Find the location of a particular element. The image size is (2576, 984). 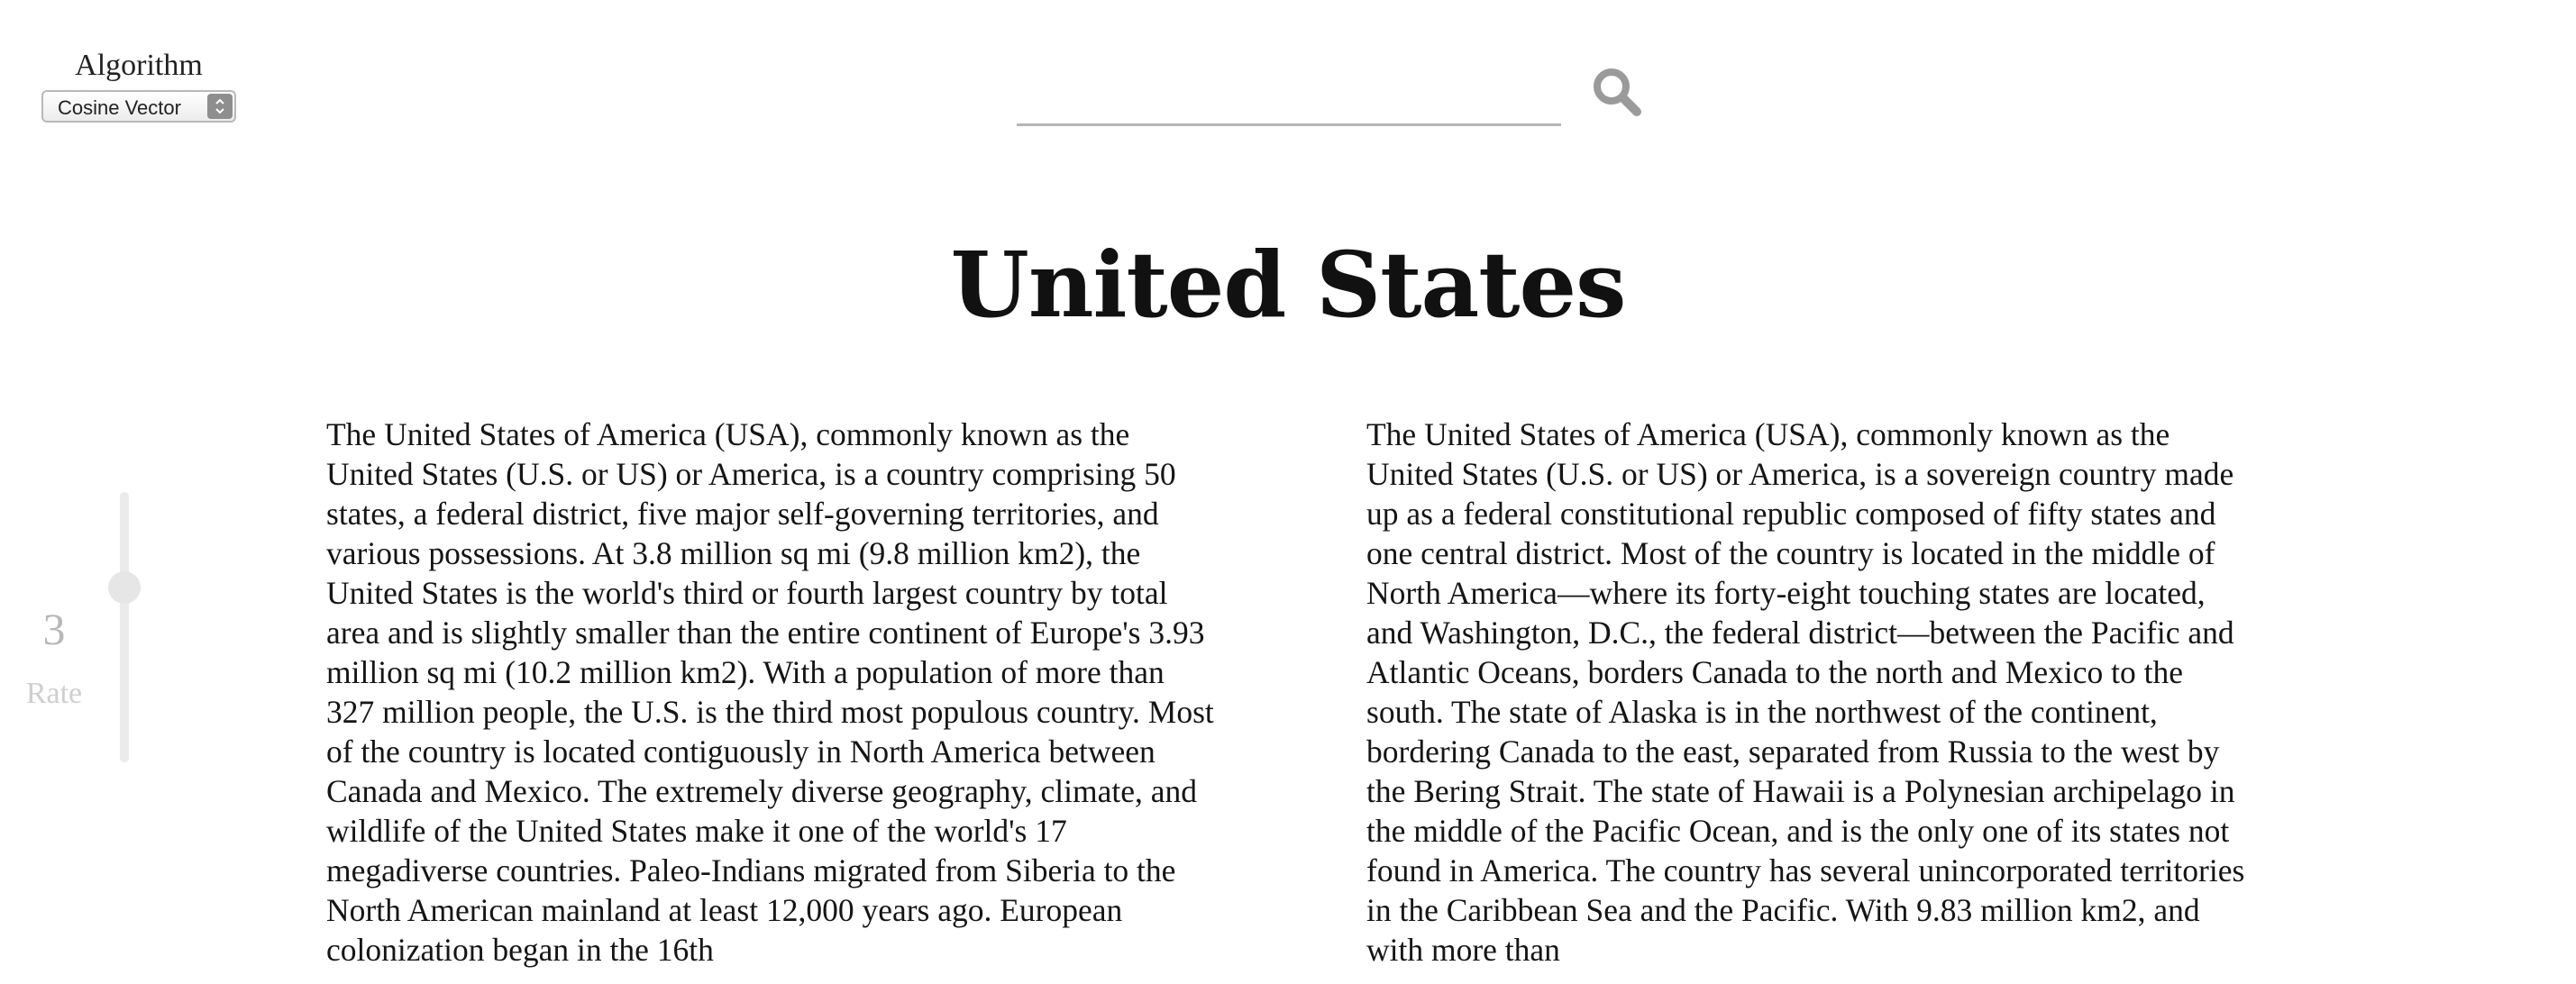

select-arrows-icon is located at coordinates (220, 107).